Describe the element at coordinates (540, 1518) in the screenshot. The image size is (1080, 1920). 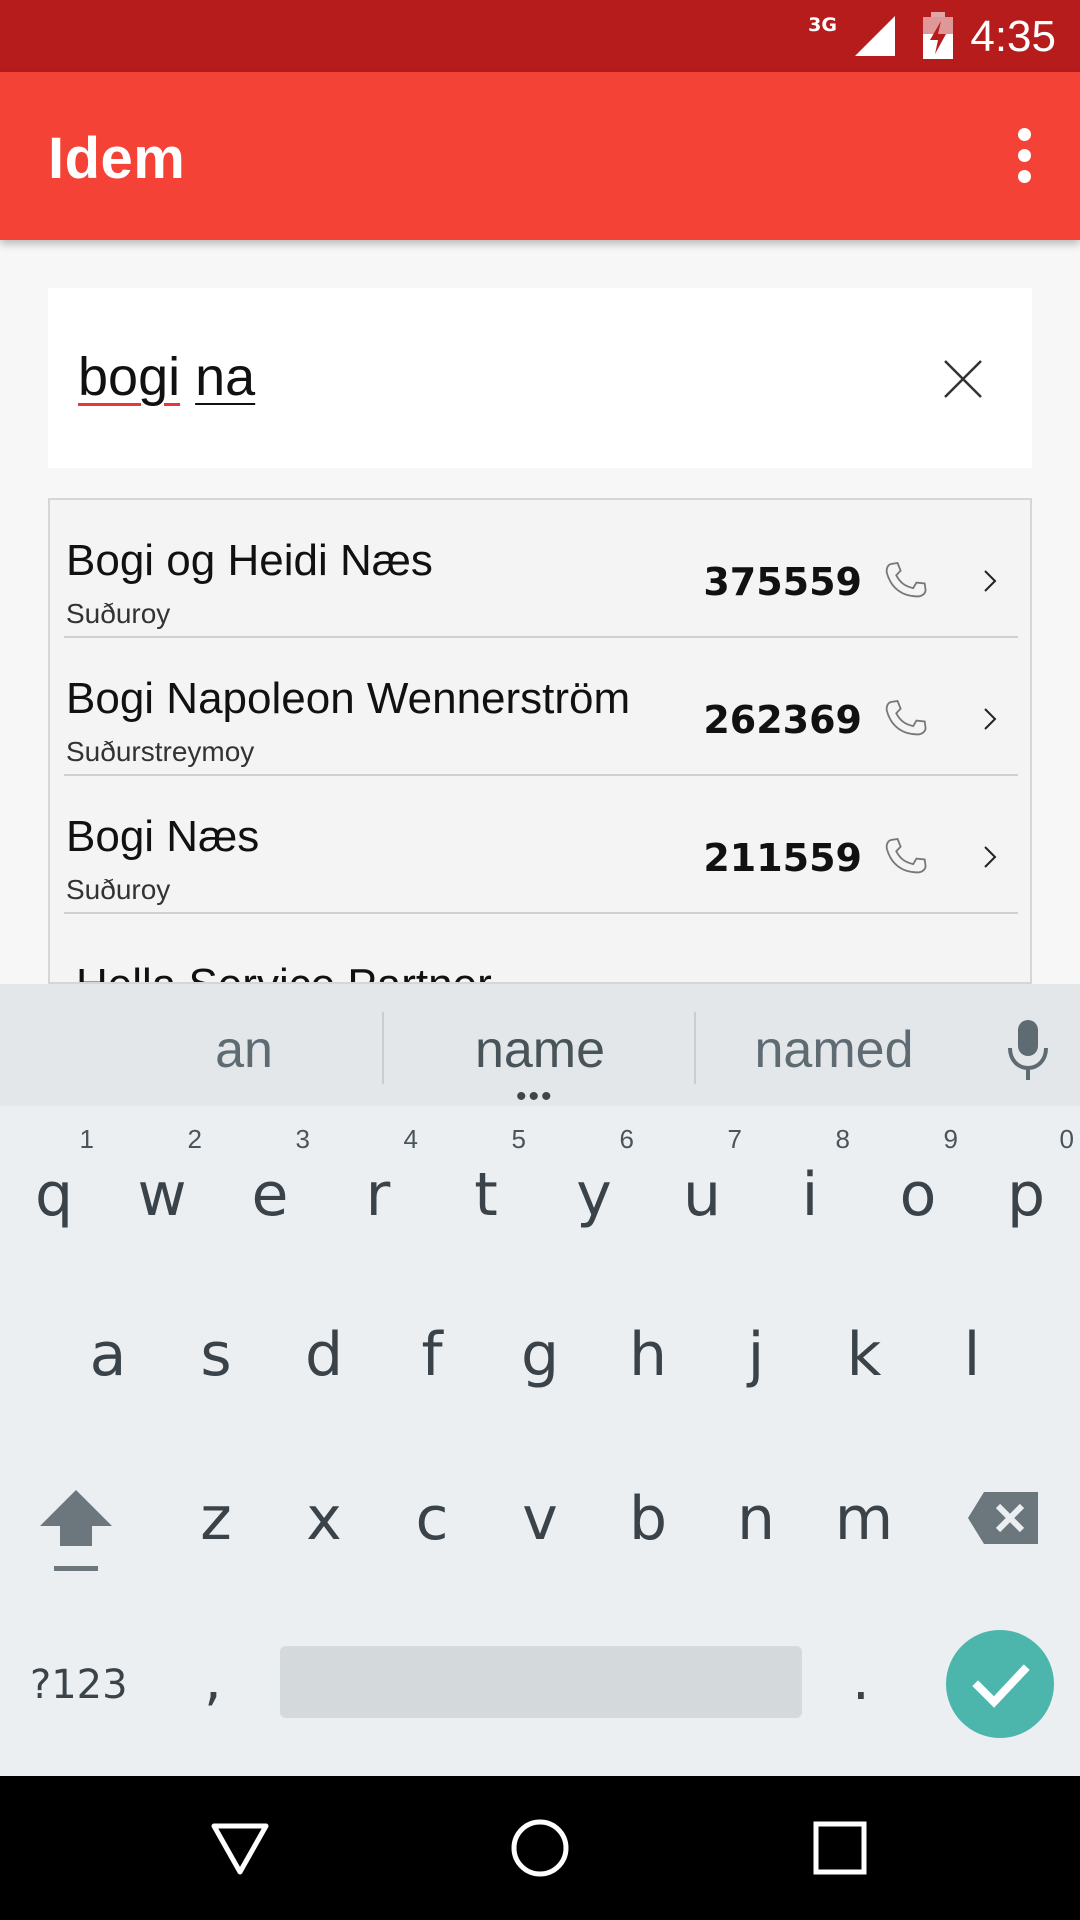
I see `key-v: v` at that location.